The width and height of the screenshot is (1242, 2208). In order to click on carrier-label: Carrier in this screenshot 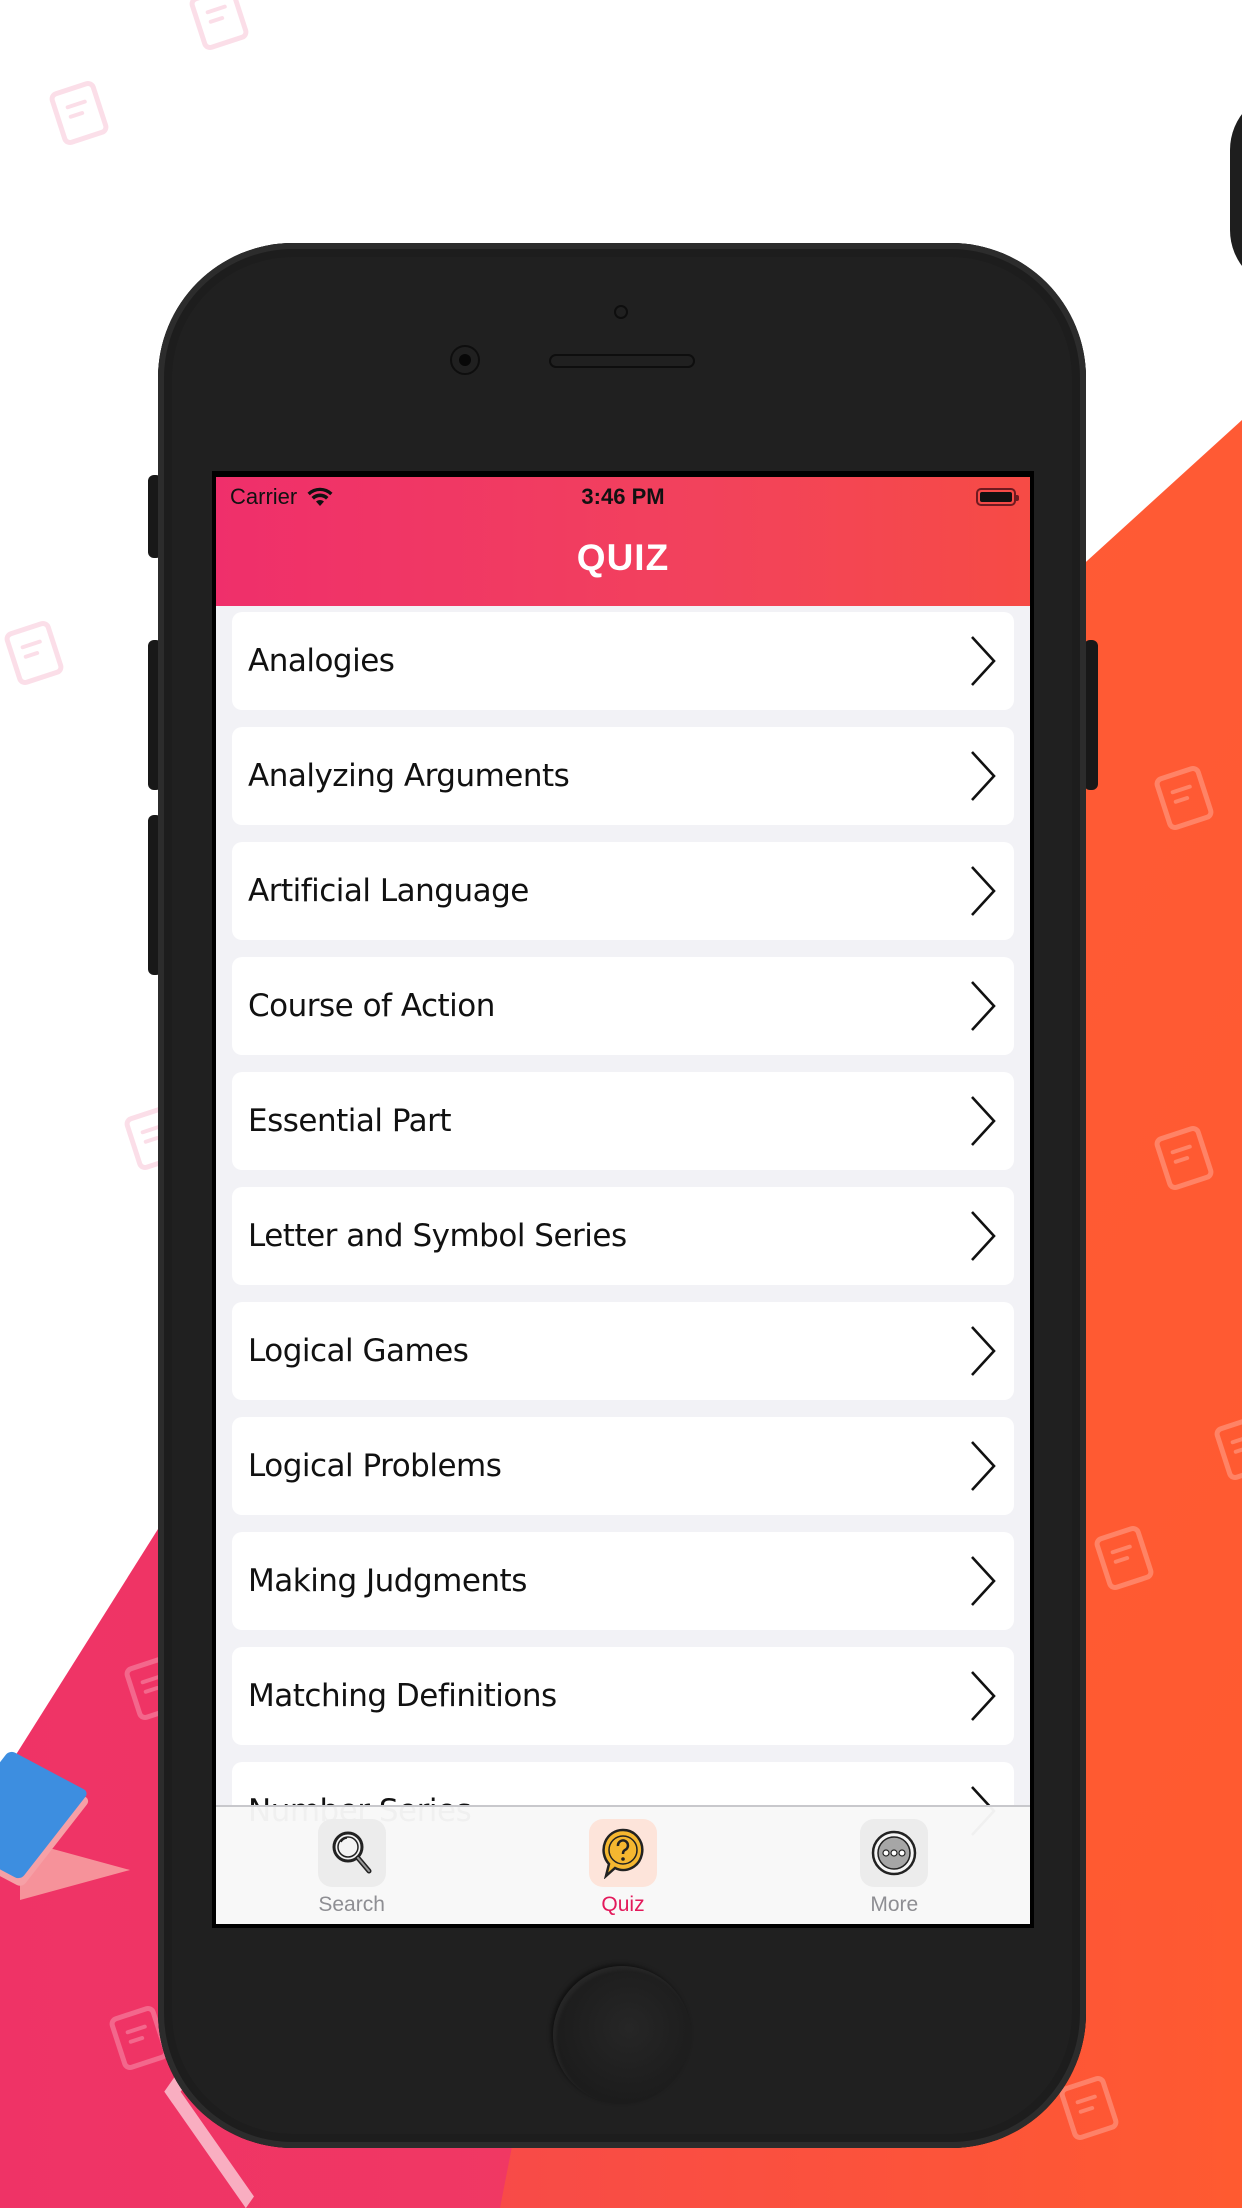, I will do `click(264, 496)`.